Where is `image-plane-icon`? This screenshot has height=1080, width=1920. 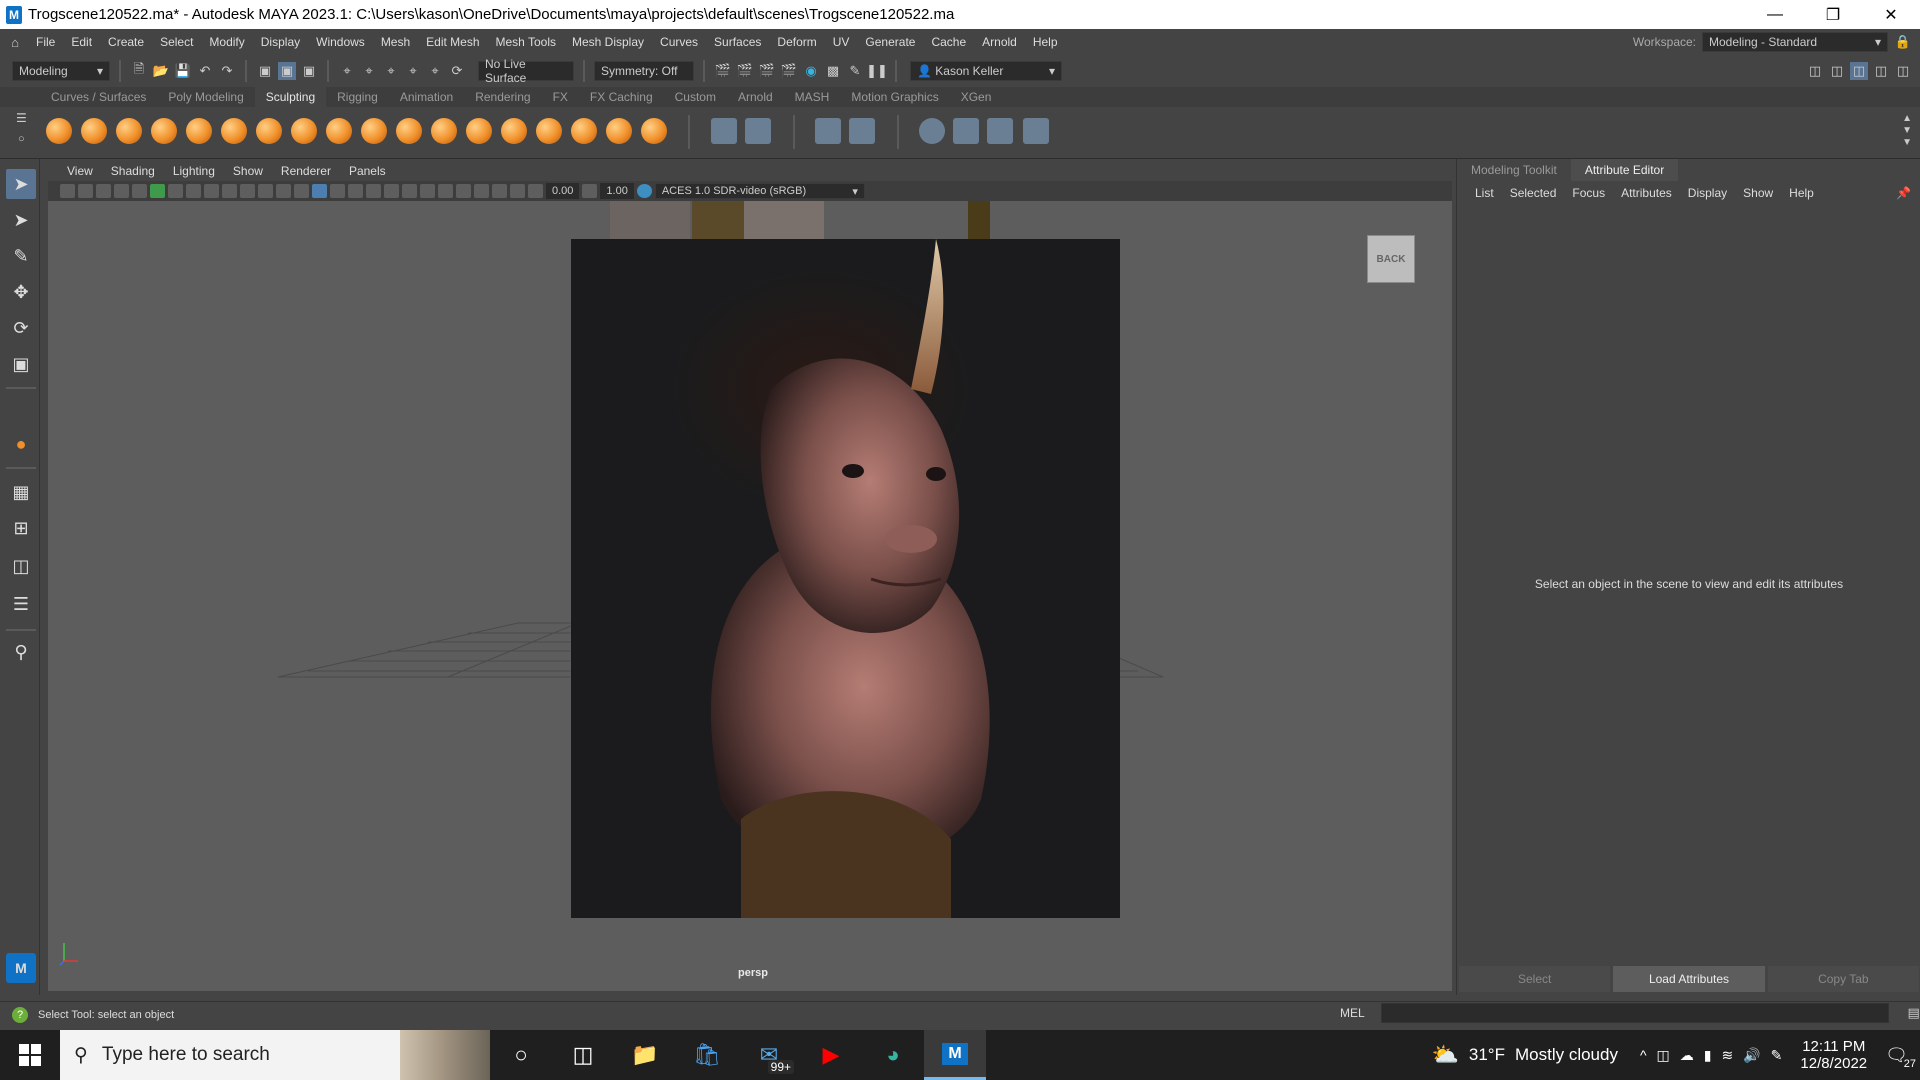
image-plane-icon is located at coordinates (121, 191).